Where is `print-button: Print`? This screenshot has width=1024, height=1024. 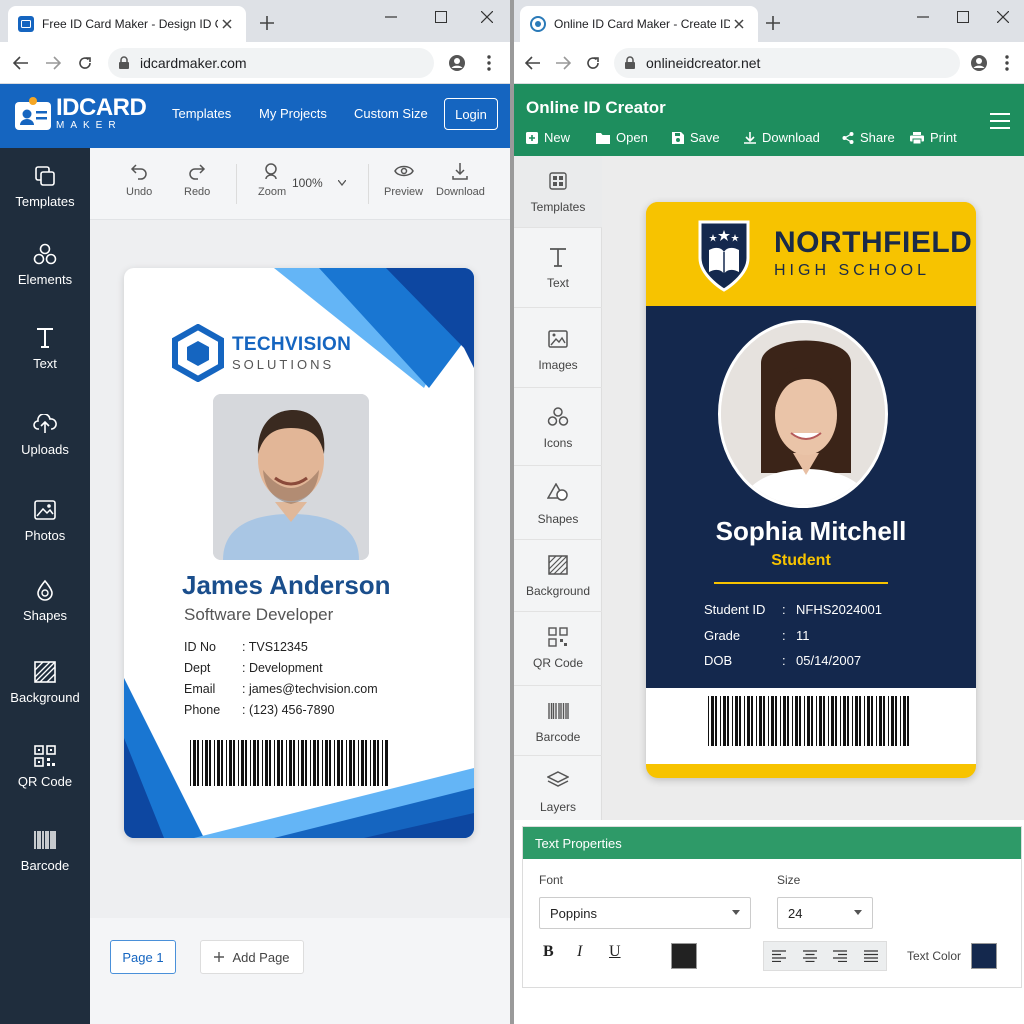 print-button: Print is located at coordinates (933, 137).